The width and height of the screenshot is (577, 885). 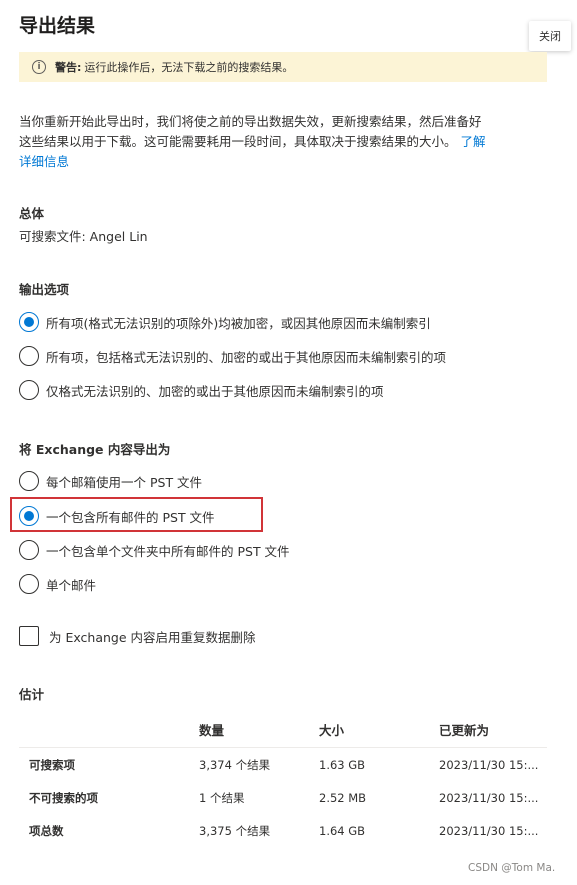 I want to click on export-option-2-label: 一个包含所有邮件的 PST 文件, so click(x=130, y=517).